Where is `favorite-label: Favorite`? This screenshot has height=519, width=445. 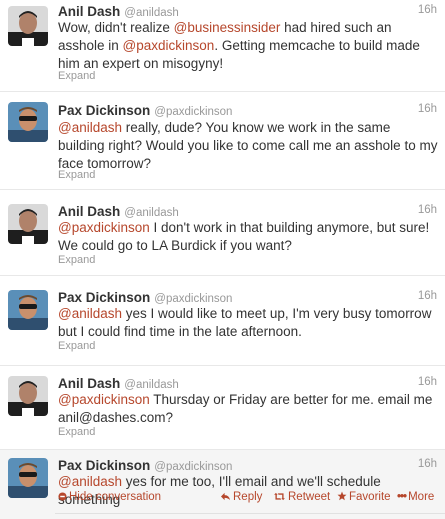 favorite-label: Favorite is located at coordinates (370, 497).